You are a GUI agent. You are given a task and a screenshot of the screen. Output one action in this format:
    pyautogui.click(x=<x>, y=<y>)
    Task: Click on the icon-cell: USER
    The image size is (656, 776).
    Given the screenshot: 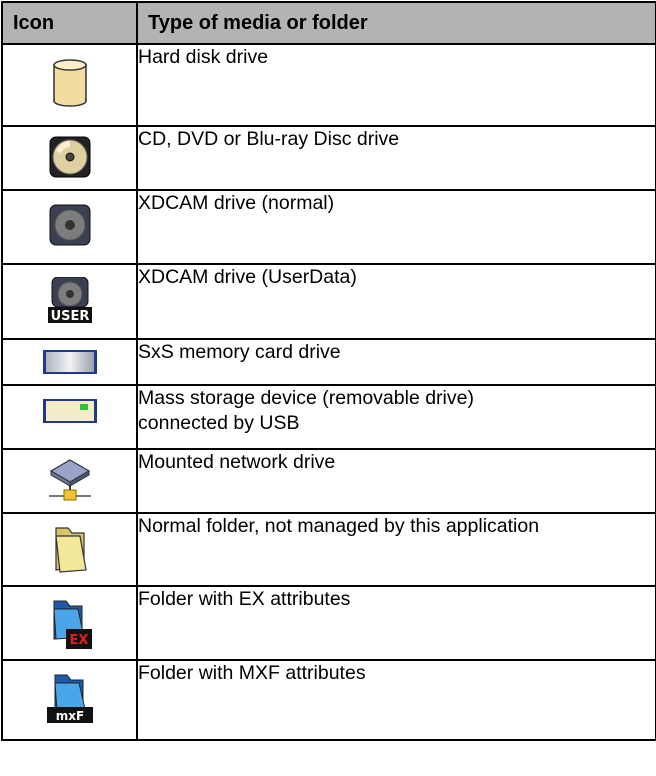 What is the action you would take?
    pyautogui.click(x=69, y=301)
    